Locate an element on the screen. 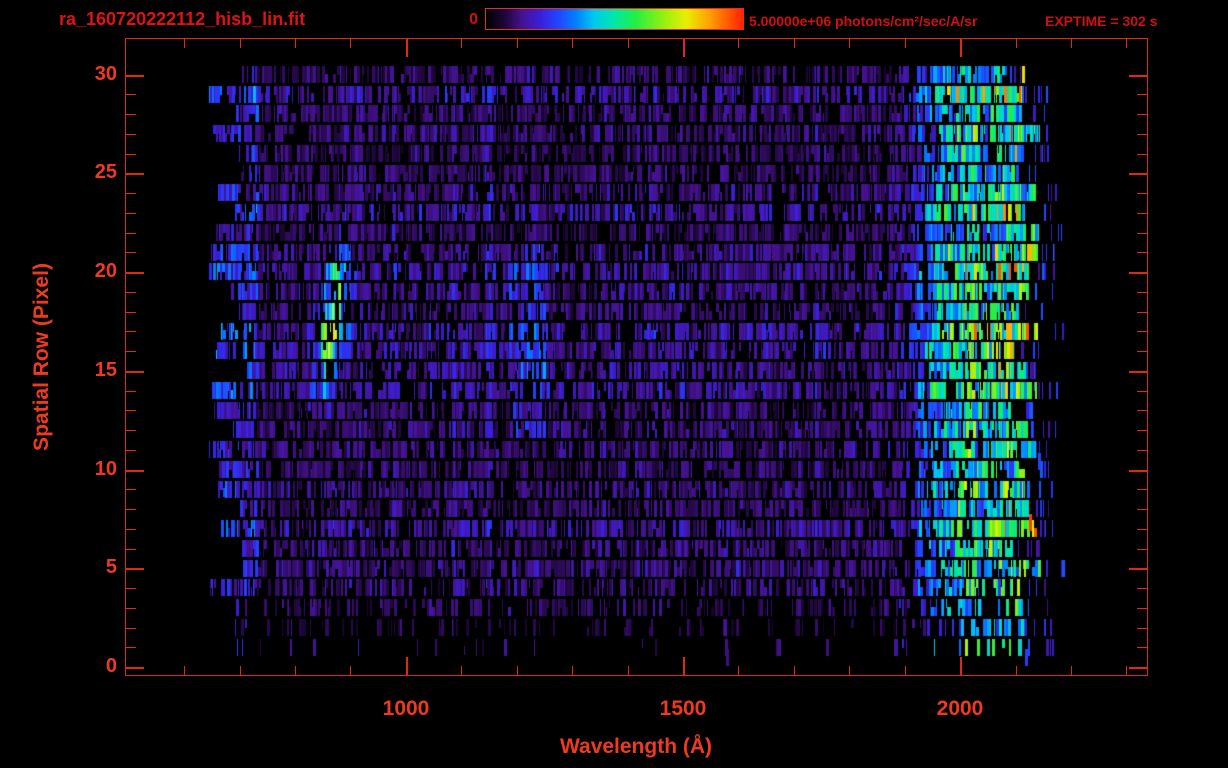 The image size is (1228, 768). colorbar-max-label: 5.00000e+06 photons/cm²/sec/A/sr is located at coordinates (863, 21).